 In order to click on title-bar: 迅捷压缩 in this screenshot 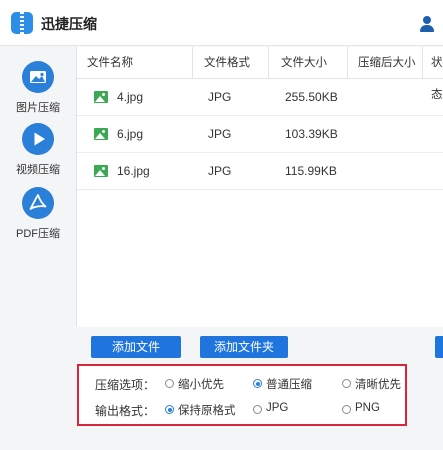, I will do `click(221, 23)`.